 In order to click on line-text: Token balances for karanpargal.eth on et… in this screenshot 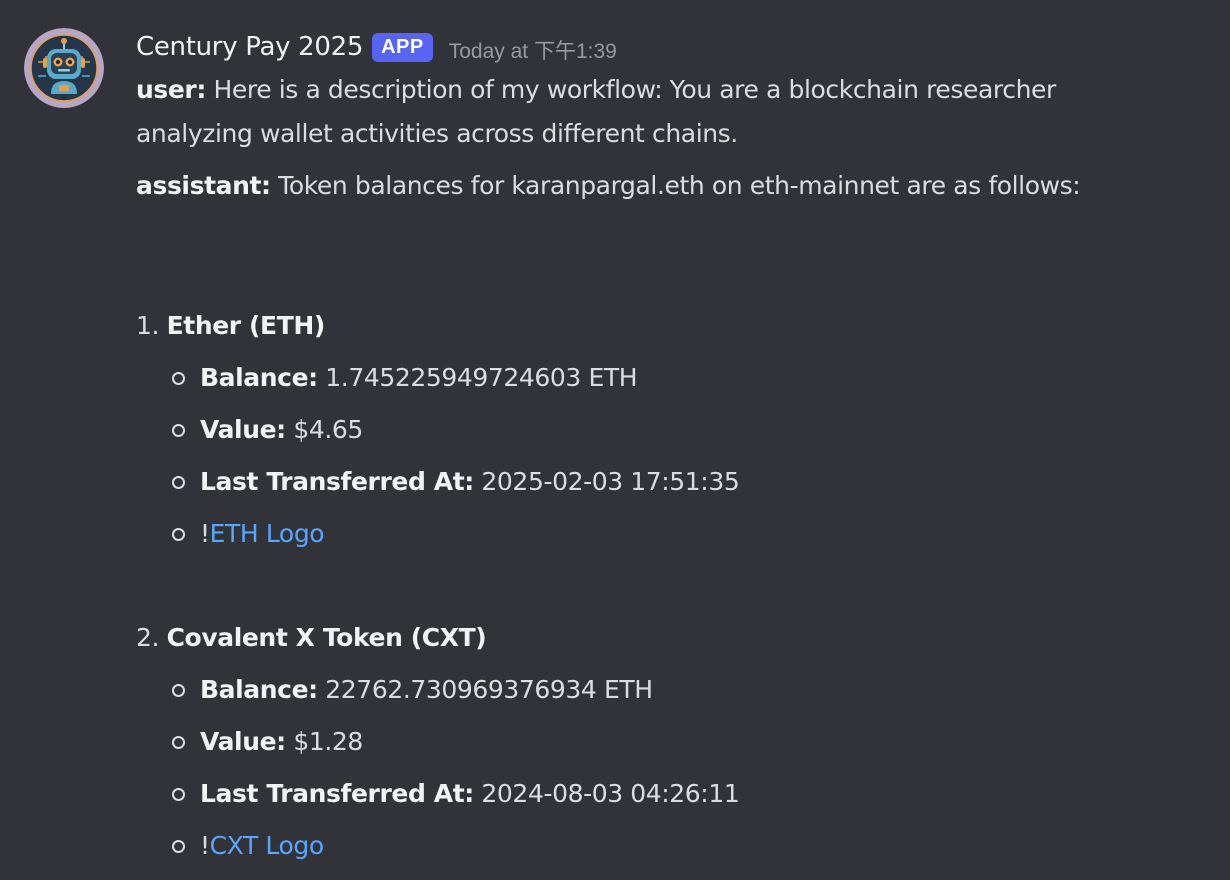, I will do `click(675, 185)`.